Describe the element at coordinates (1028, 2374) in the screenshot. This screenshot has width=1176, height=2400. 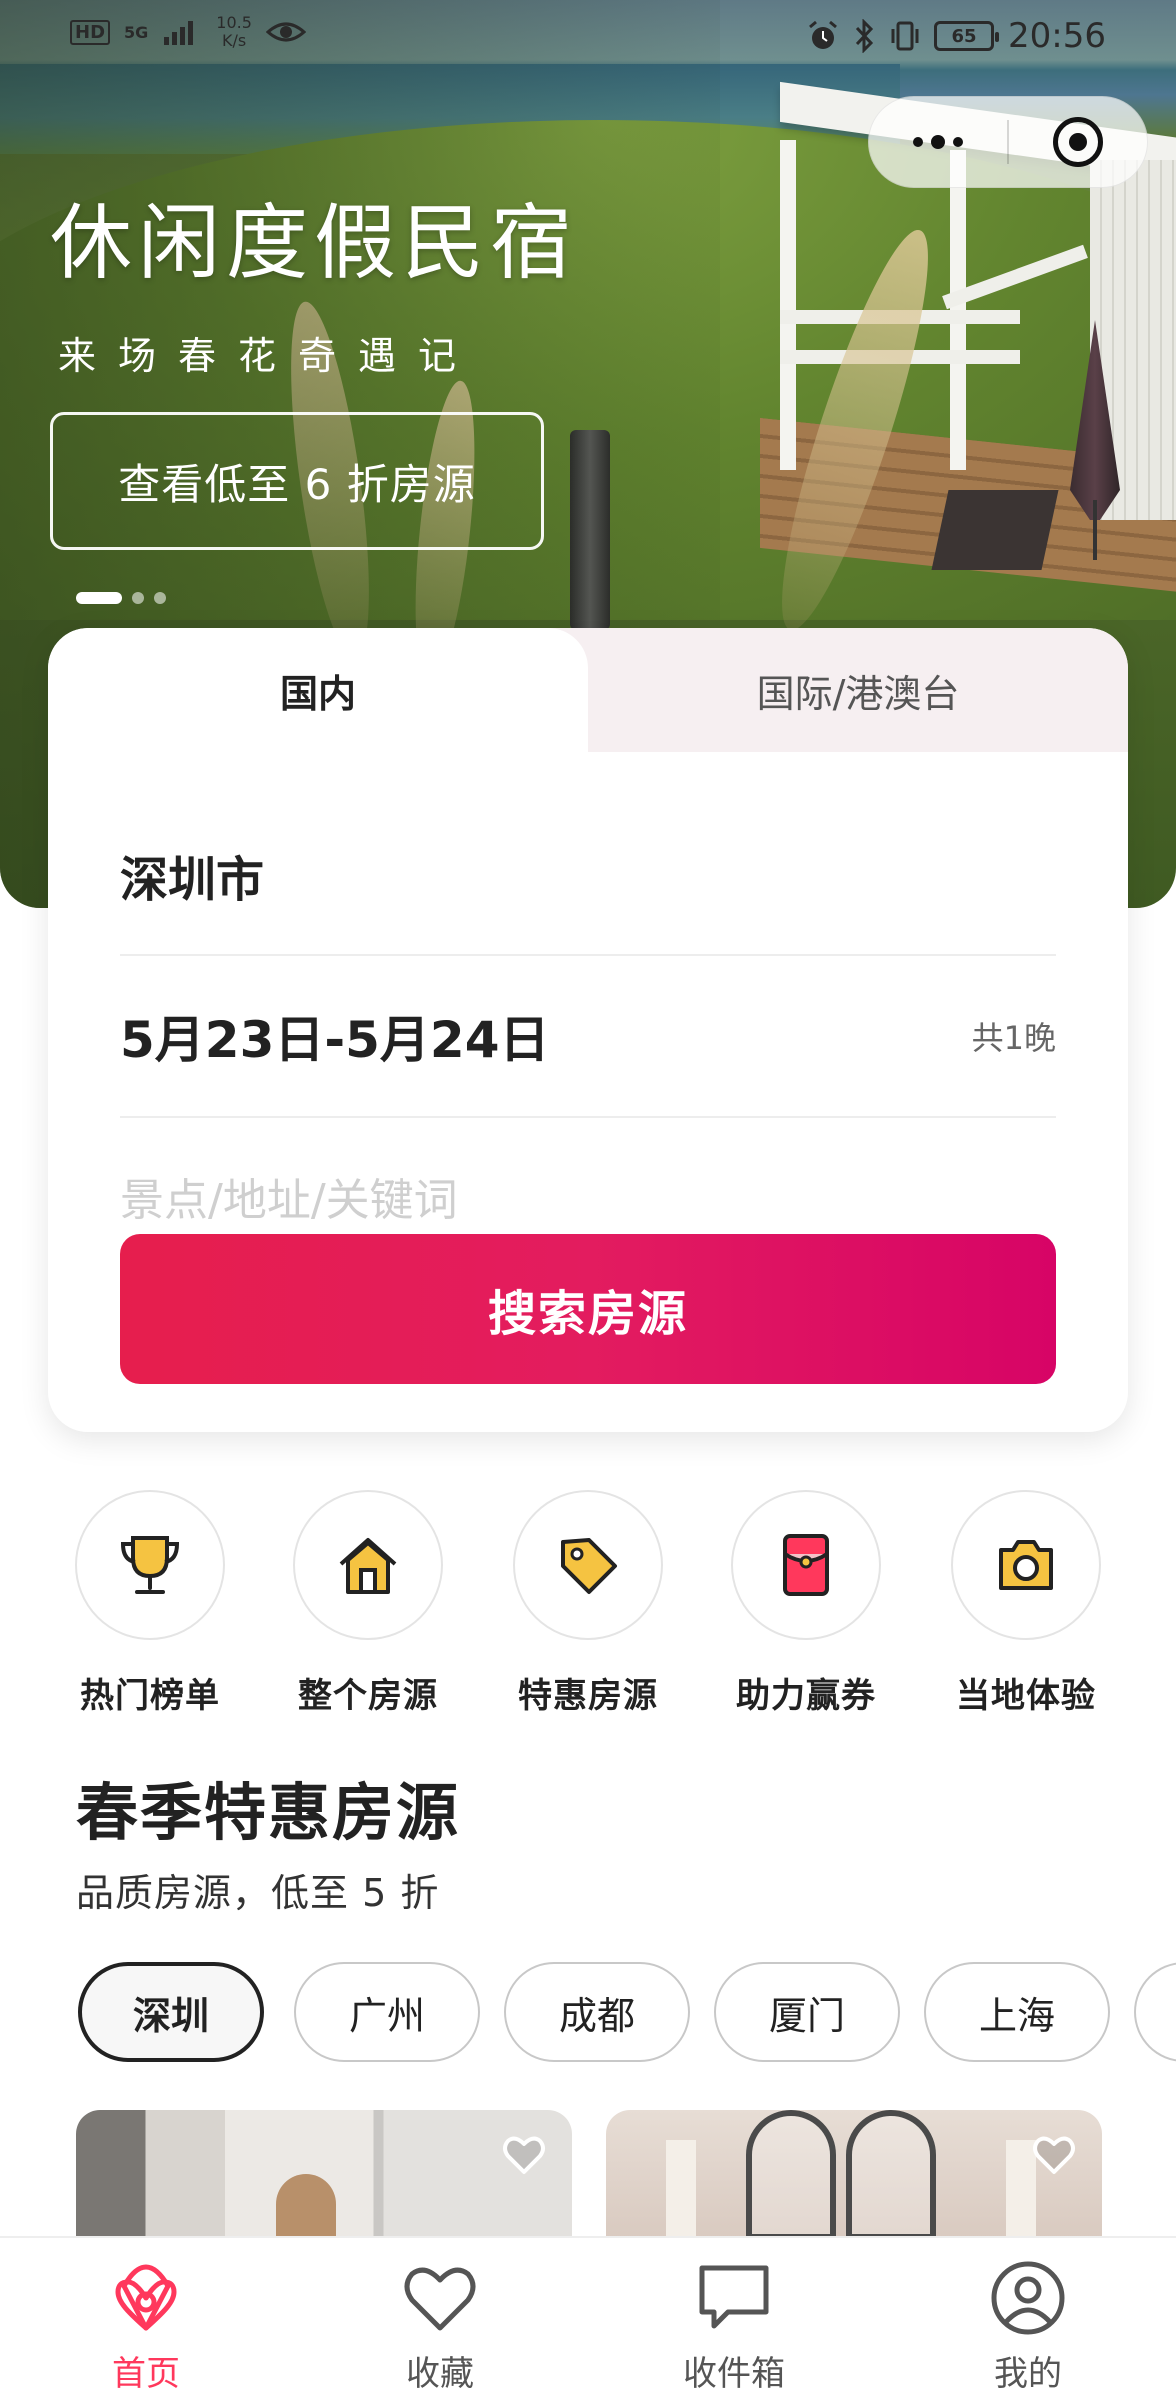
I see `tab-label: 我的` at that location.